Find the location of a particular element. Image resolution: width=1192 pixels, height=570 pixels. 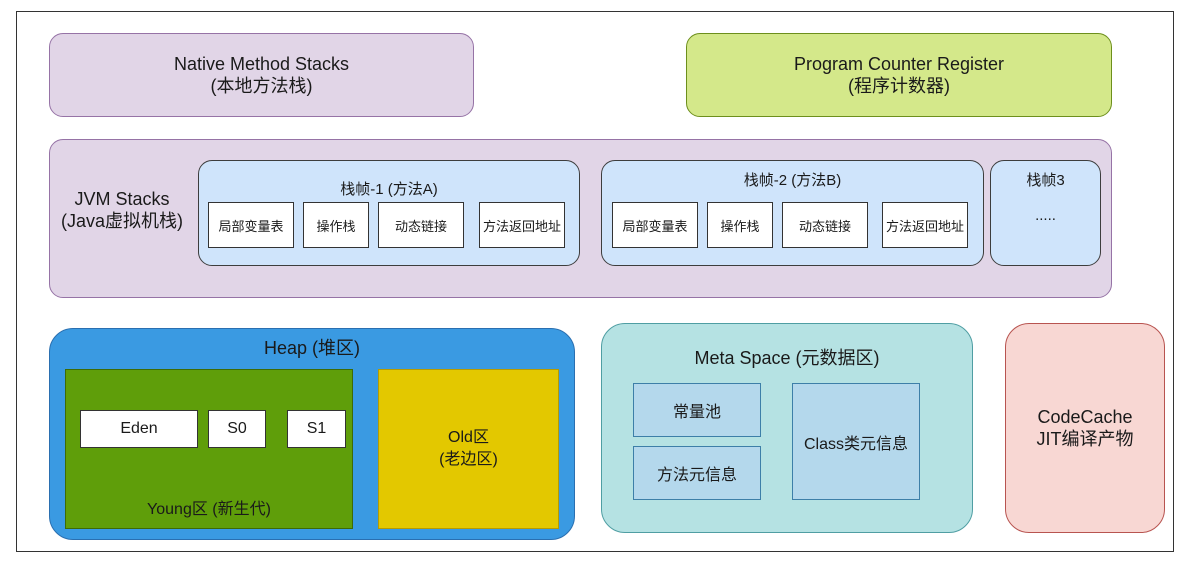

frame-2-dynamic-linking: 动态链接 is located at coordinates (825, 225).